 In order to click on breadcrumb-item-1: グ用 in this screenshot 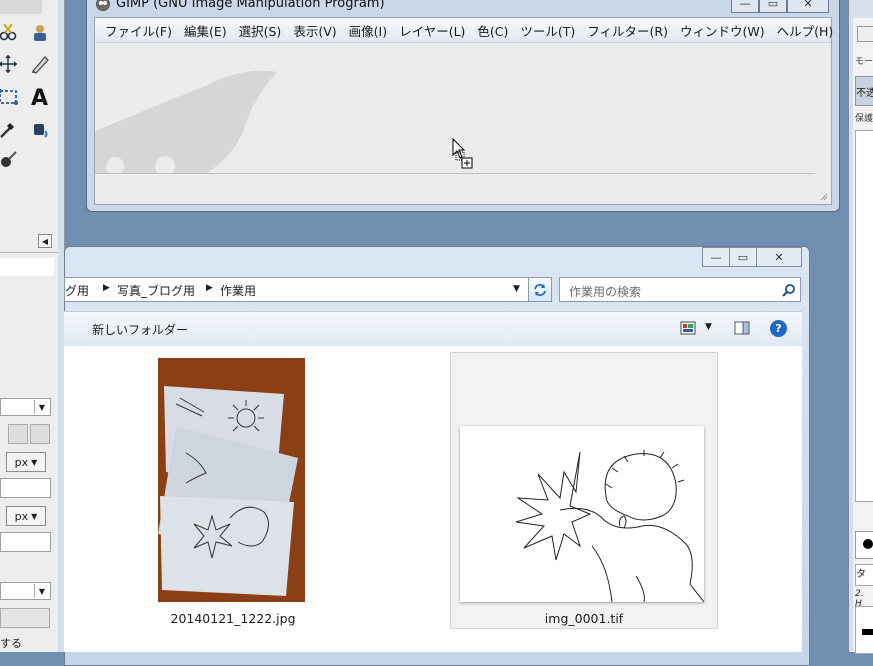, I will do `click(77, 290)`.